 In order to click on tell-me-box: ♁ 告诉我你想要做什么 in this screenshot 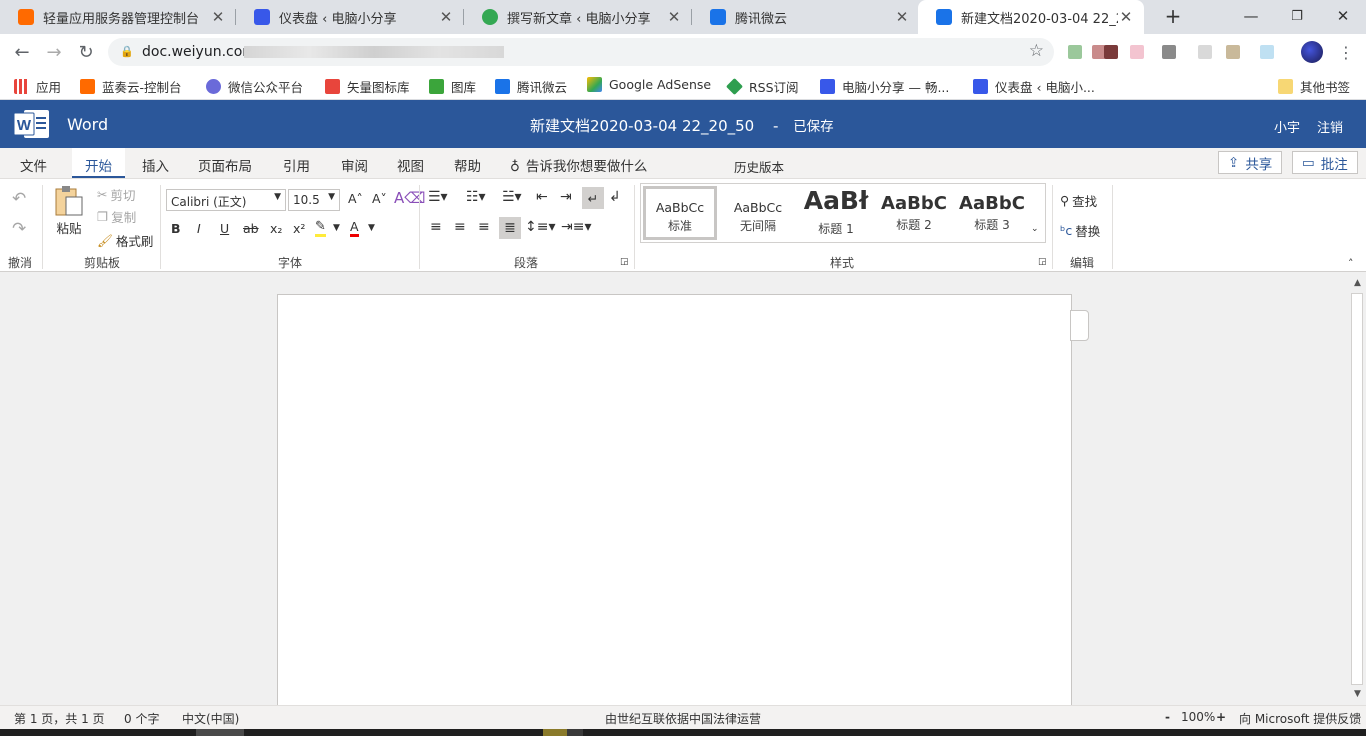, I will do `click(578, 165)`.